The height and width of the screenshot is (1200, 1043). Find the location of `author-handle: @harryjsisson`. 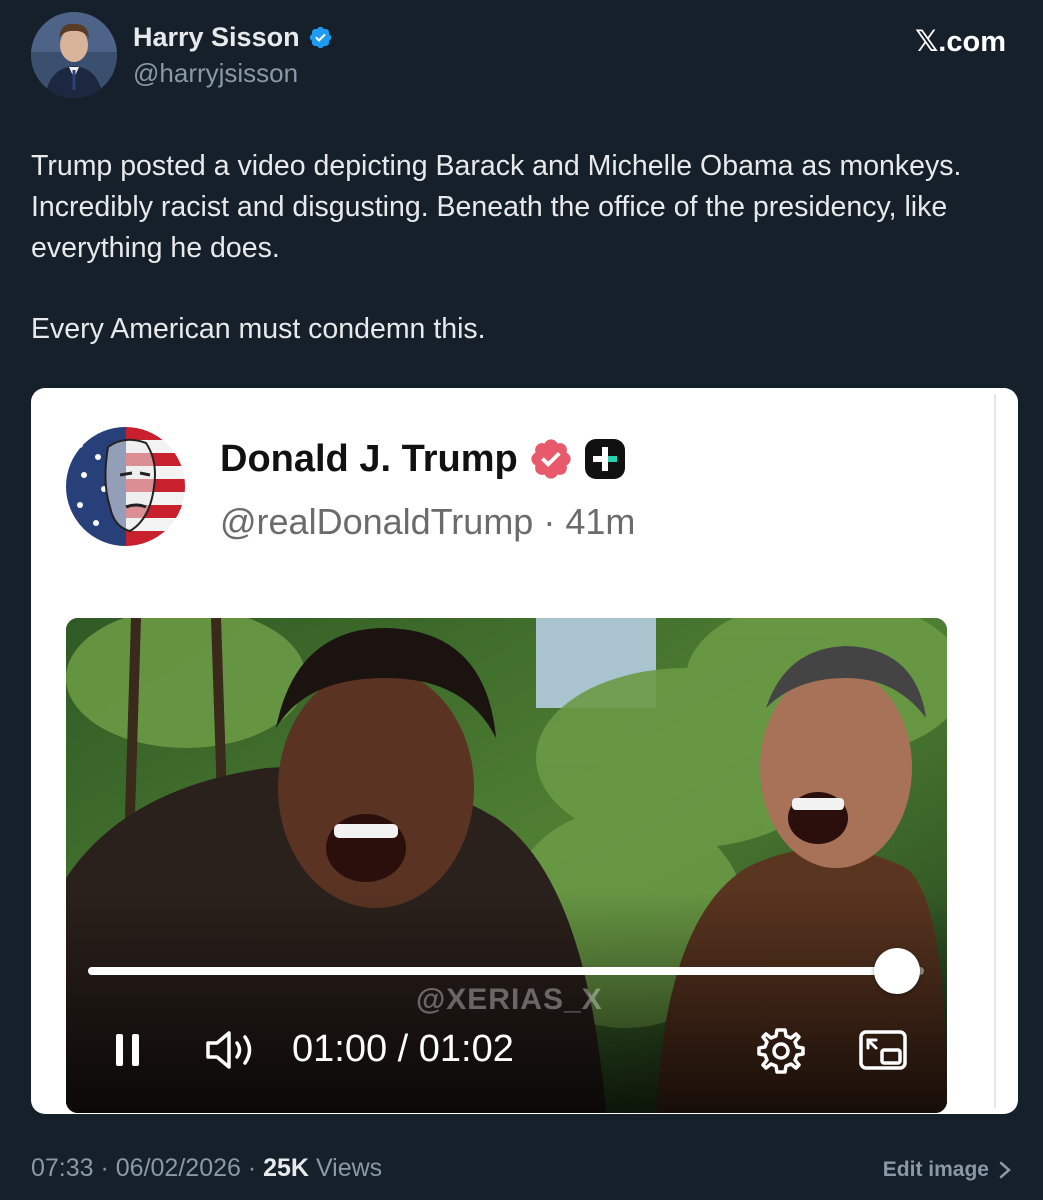

author-handle: @harryjsisson is located at coordinates (215, 73).